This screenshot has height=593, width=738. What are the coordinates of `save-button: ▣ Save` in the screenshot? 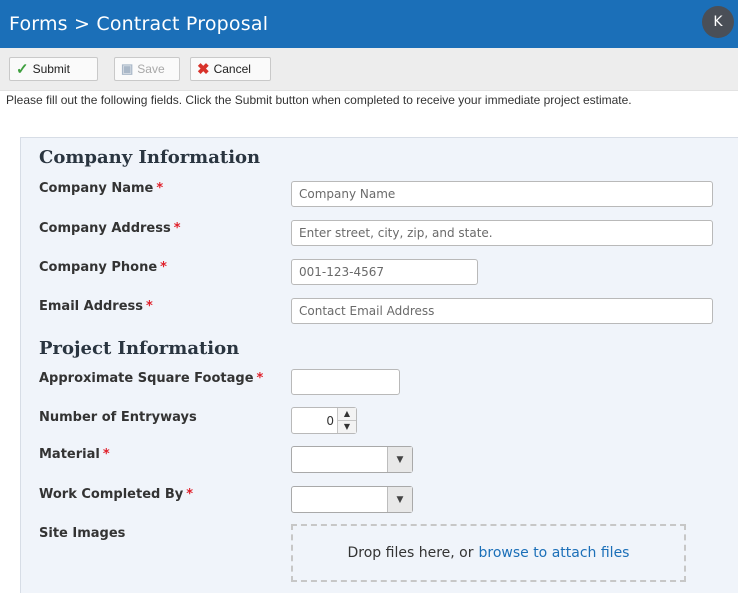 It's located at (147, 69).